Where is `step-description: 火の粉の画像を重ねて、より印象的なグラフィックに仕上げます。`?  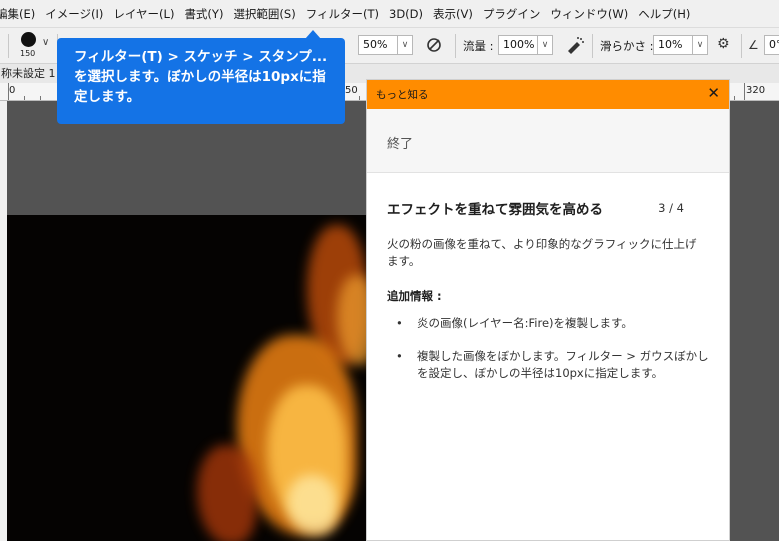
step-description: 火の粉の画像を重ねて、より印象的なグラフィックに仕上げます。 is located at coordinates (542, 252).